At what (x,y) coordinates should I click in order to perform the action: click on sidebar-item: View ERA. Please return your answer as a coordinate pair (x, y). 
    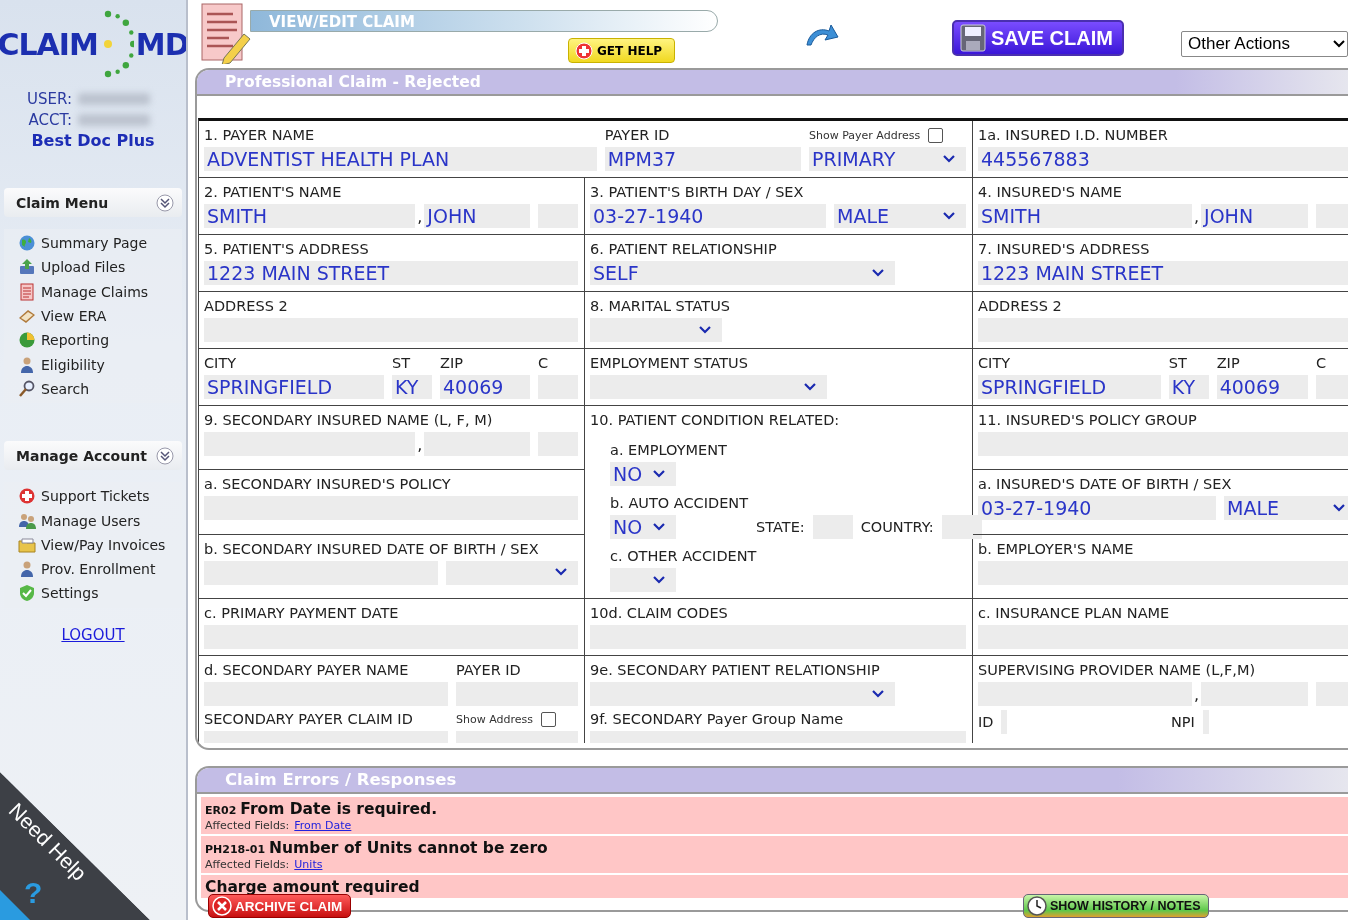
    Looking at the image, I should click on (93, 316).